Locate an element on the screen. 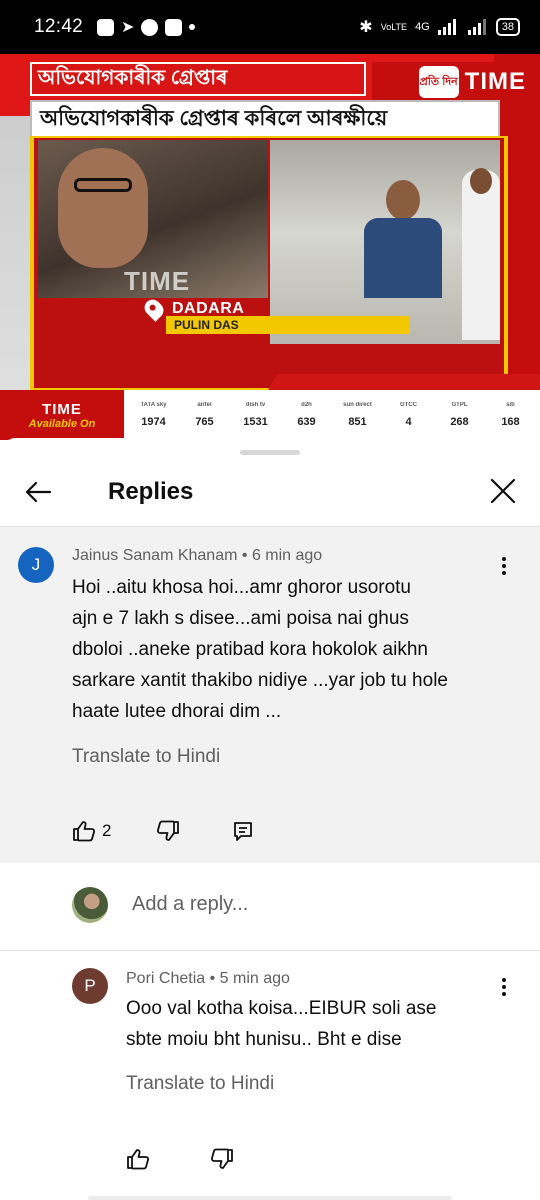 The image size is (540, 1200). replies-title: Replies is located at coordinates (151, 491).